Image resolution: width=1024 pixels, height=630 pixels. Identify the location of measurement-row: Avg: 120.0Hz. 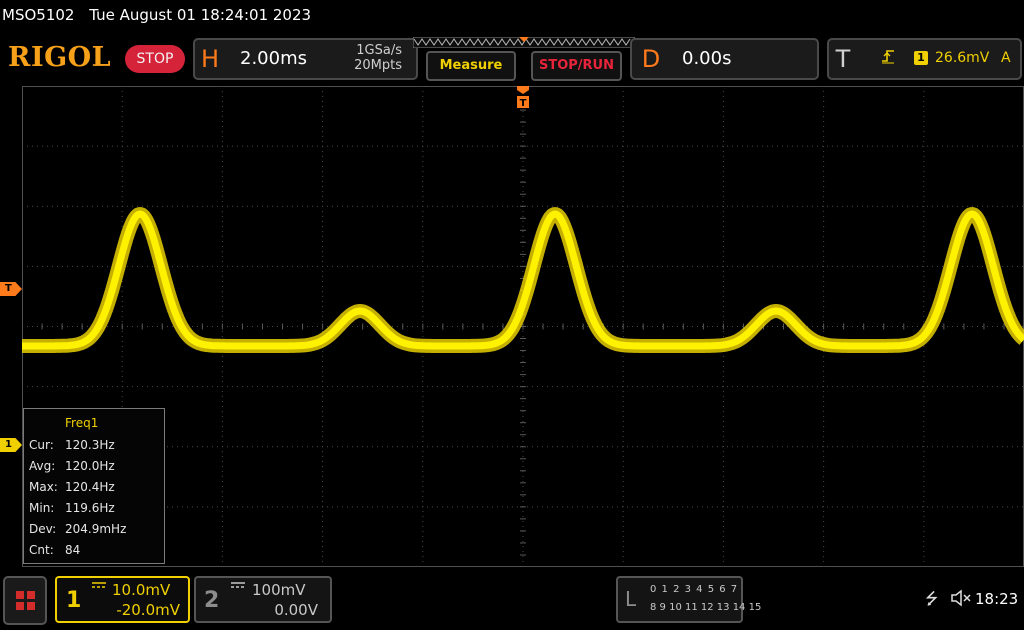
(72, 466).